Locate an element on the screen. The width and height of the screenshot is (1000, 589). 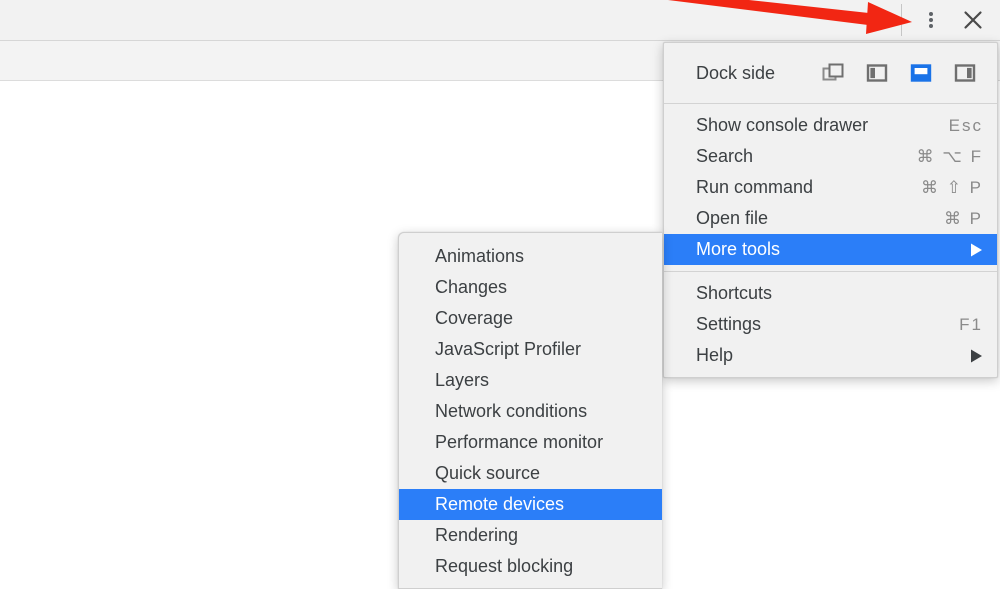
submenu-item-label: Animations is located at coordinates (480, 256).